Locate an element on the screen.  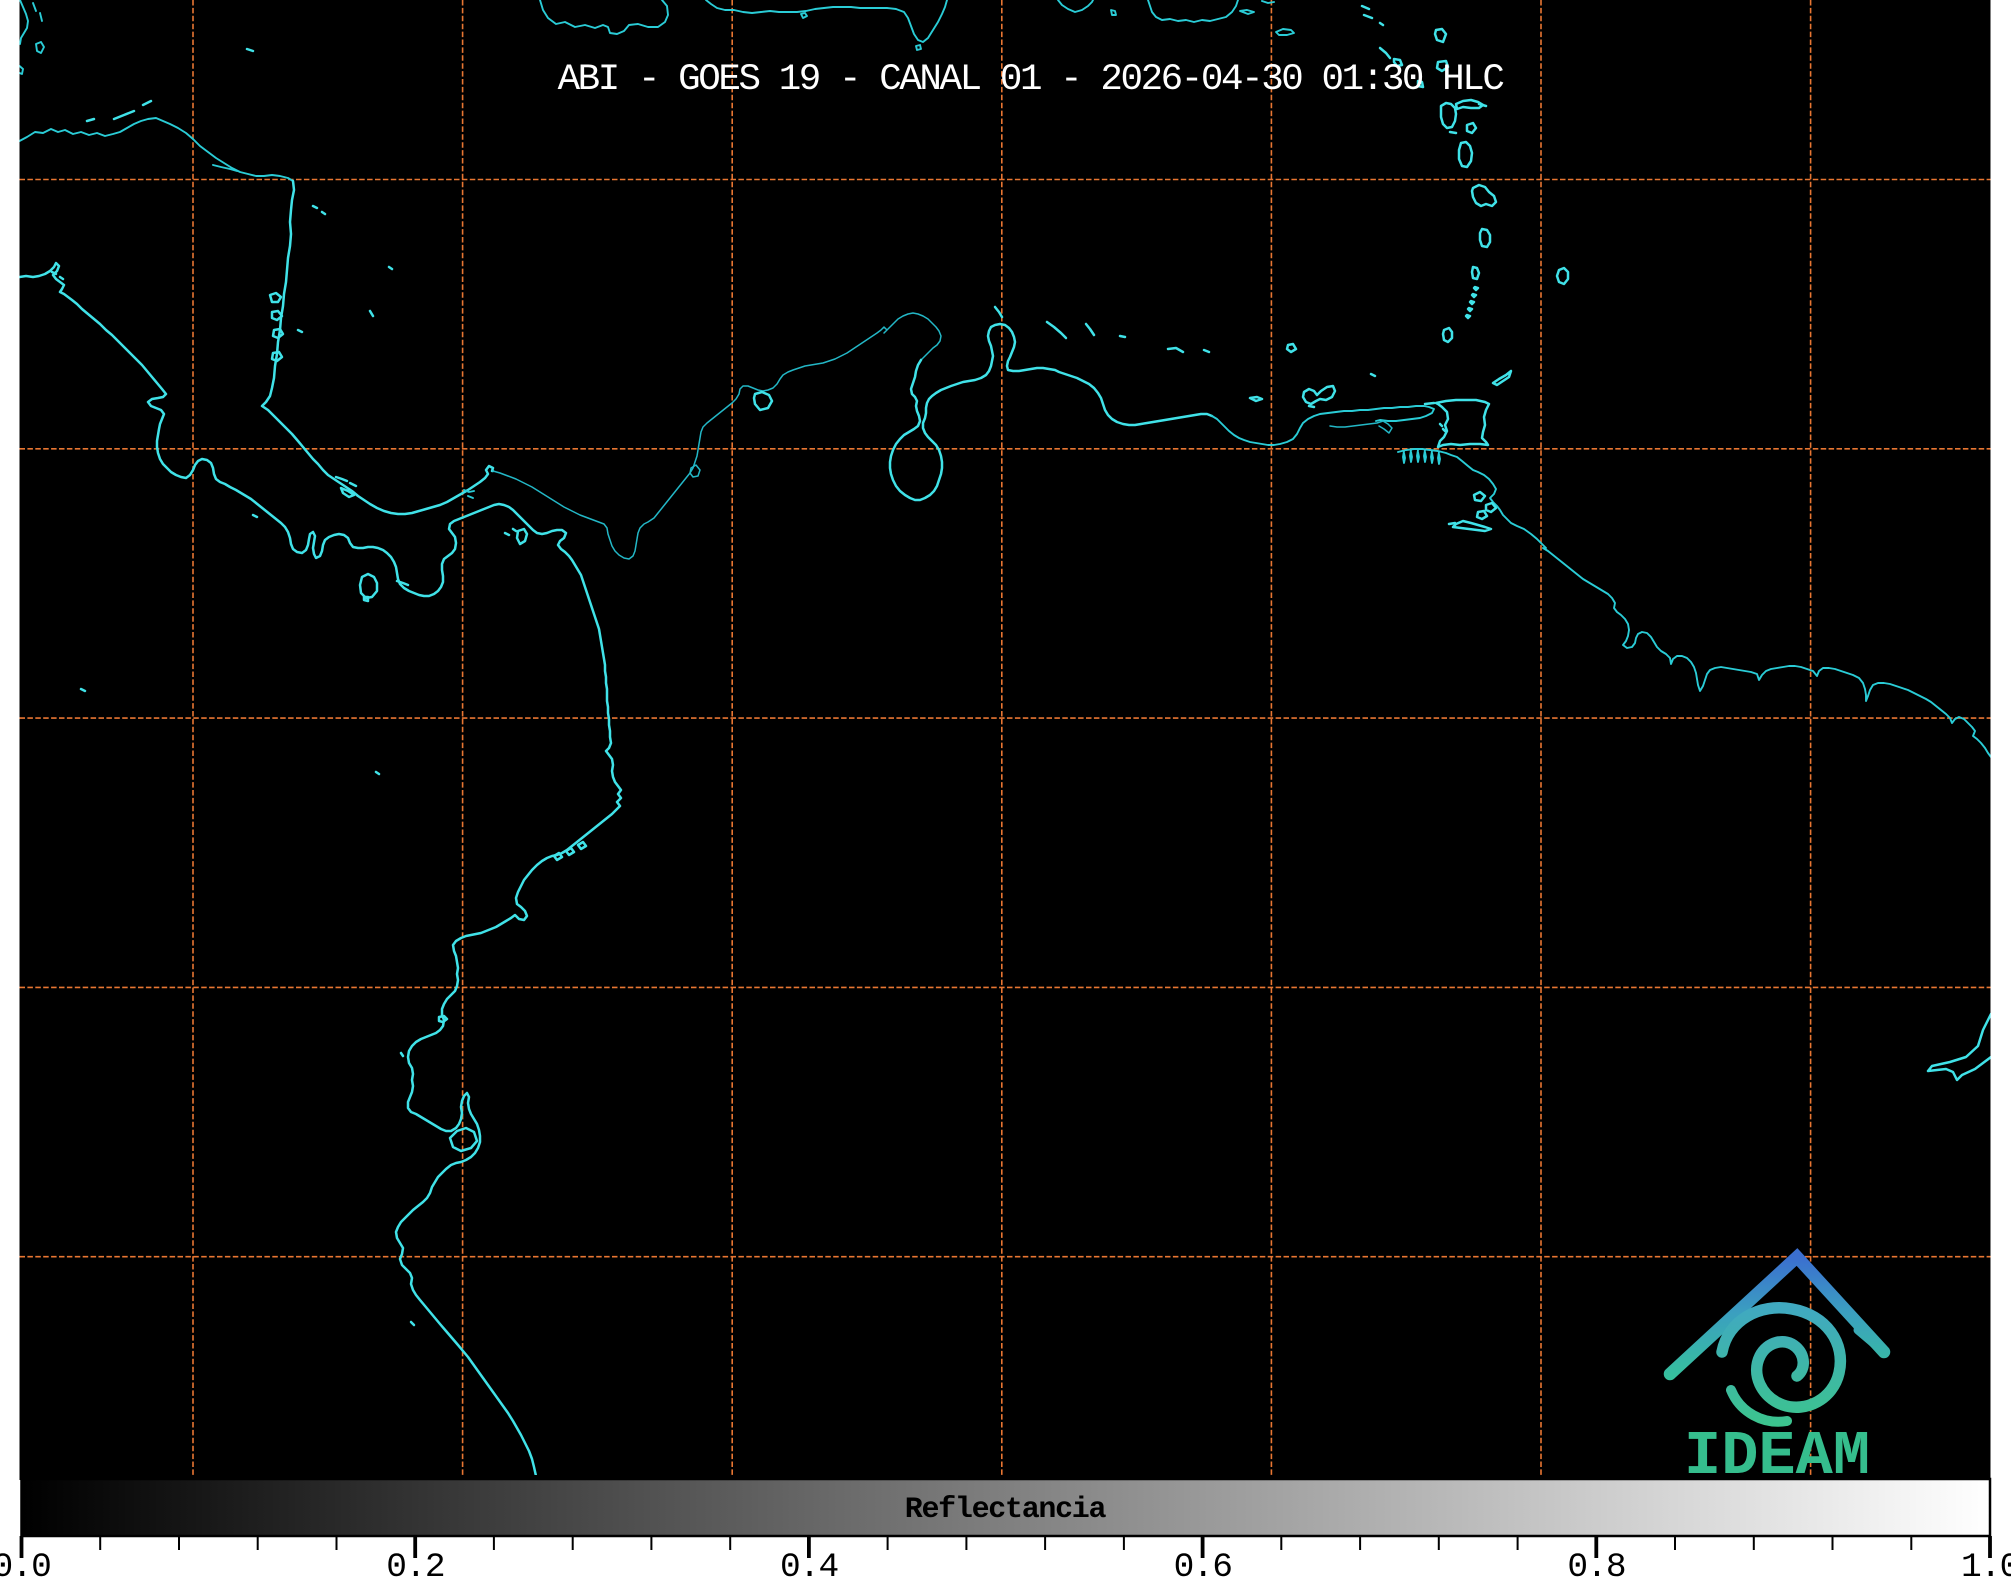
svg-text: 1.0 is located at coordinates (1986, 1562).